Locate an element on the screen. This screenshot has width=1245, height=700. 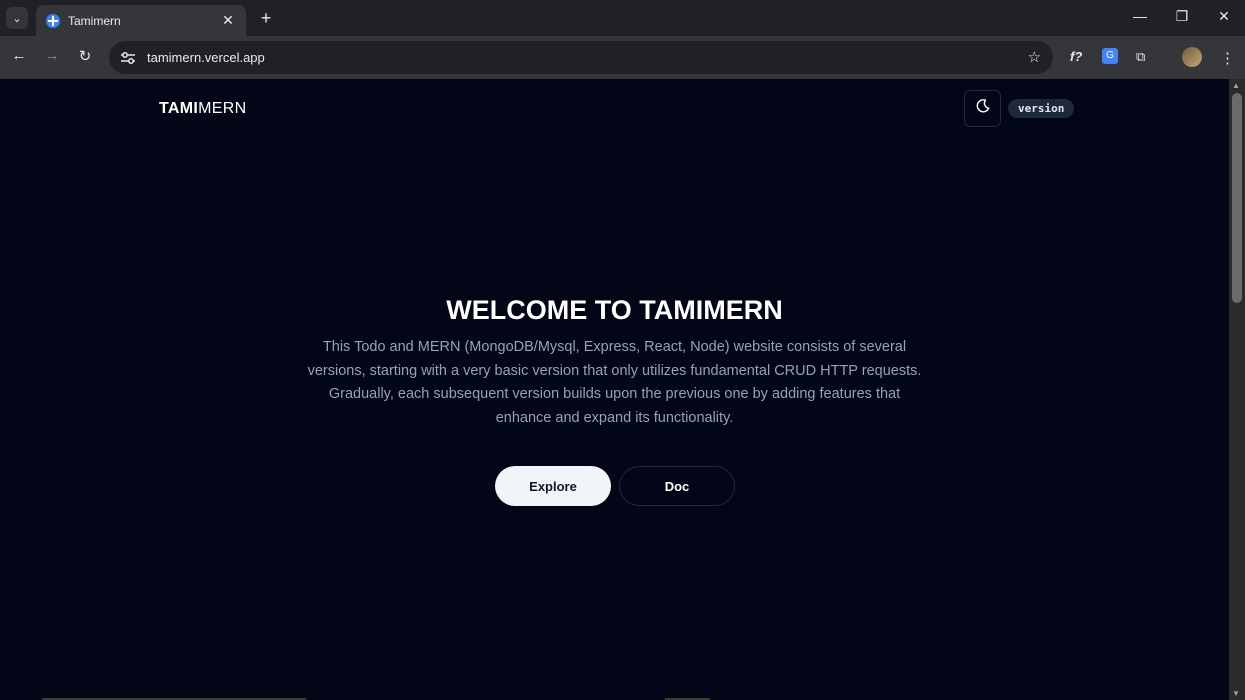
browser-toolbar: ← → ↻ tamimern.vercel.app ☆ f? G ⧉ ⋮ is located at coordinates (622, 57).